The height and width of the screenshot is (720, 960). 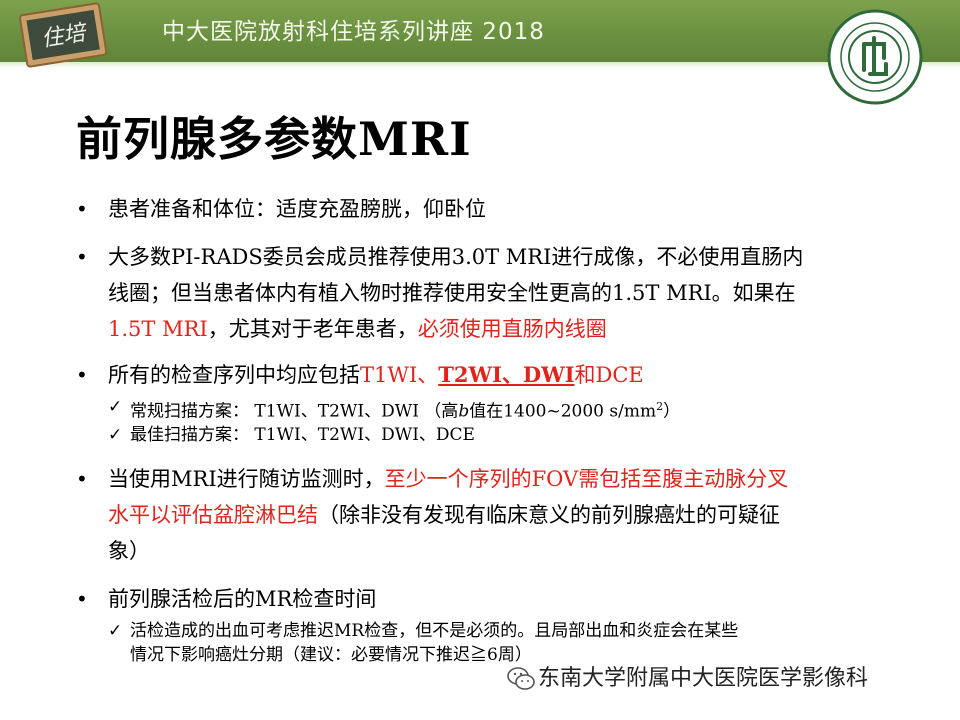 What do you see at coordinates (274, 139) in the screenshot?
I see `slide-title: 前列腺多参数MRI` at bounding box center [274, 139].